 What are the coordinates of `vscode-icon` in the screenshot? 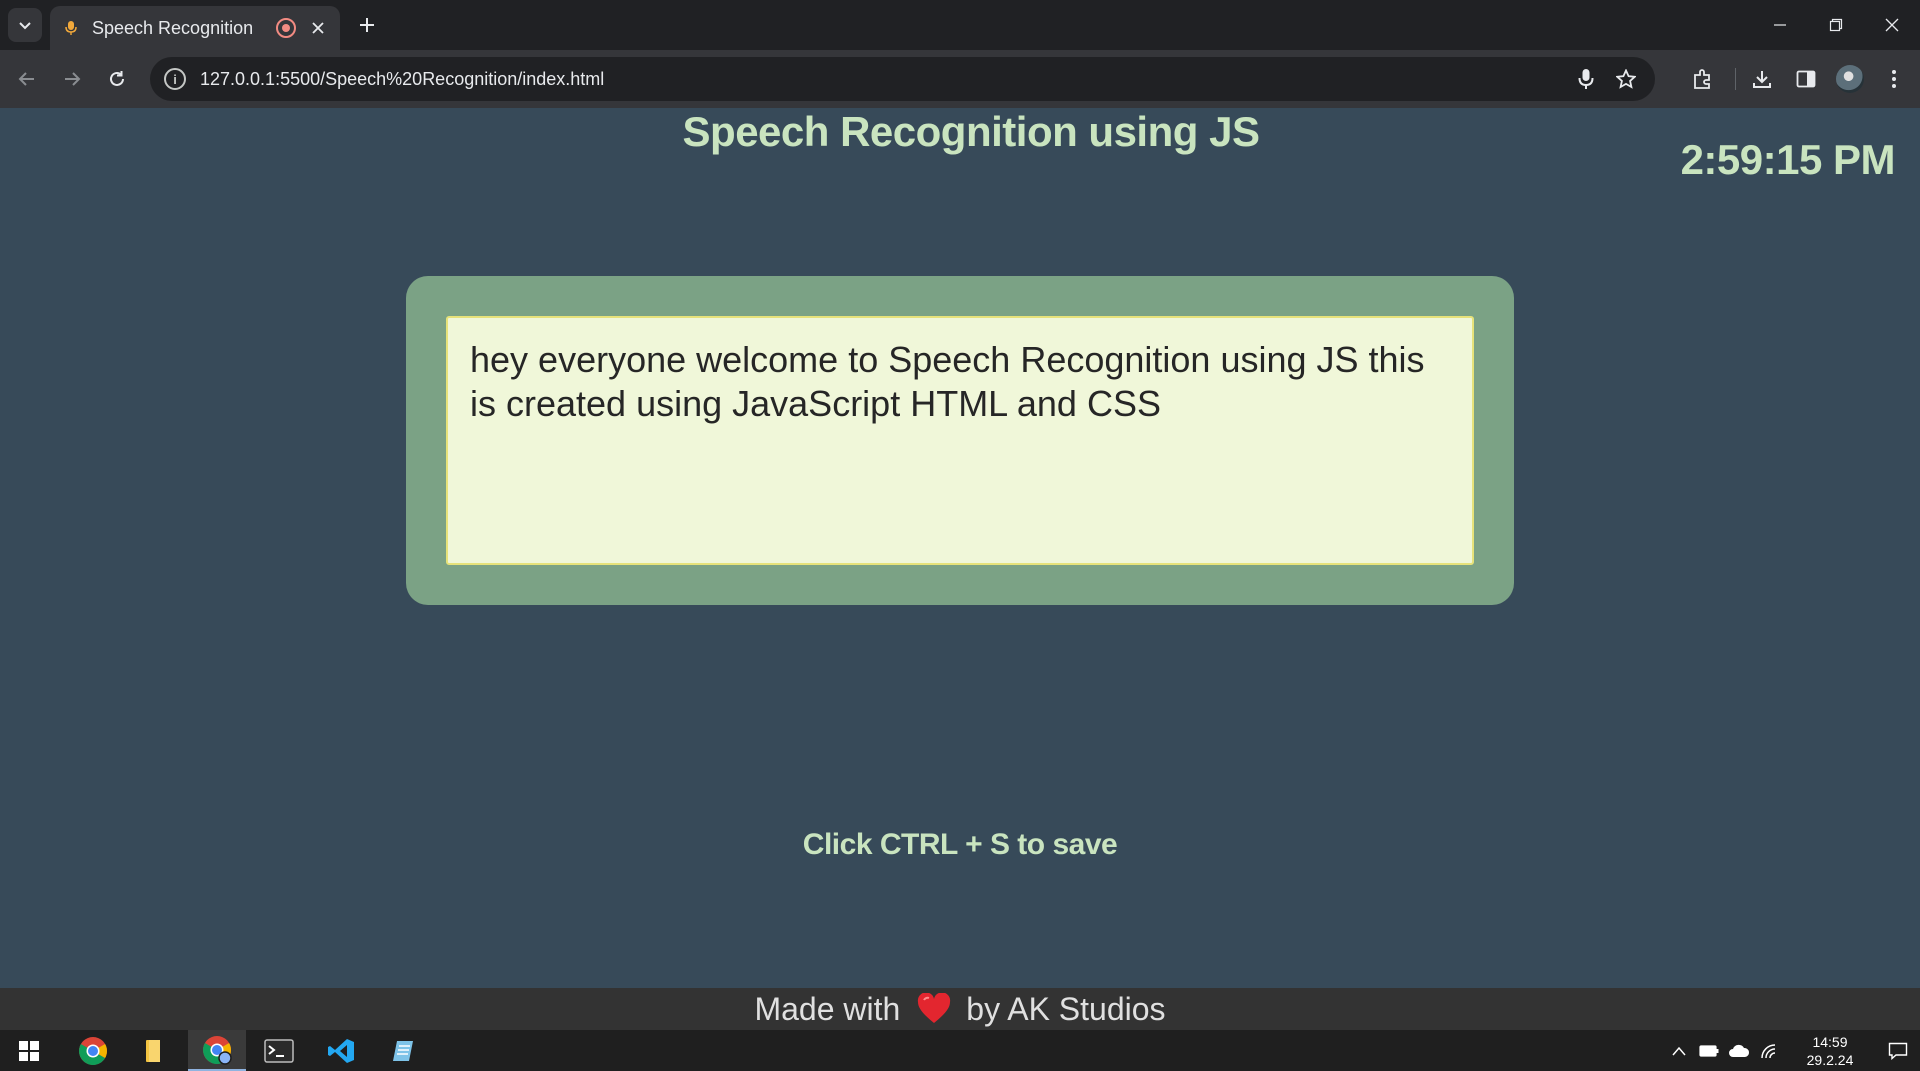 It's located at (341, 1050).